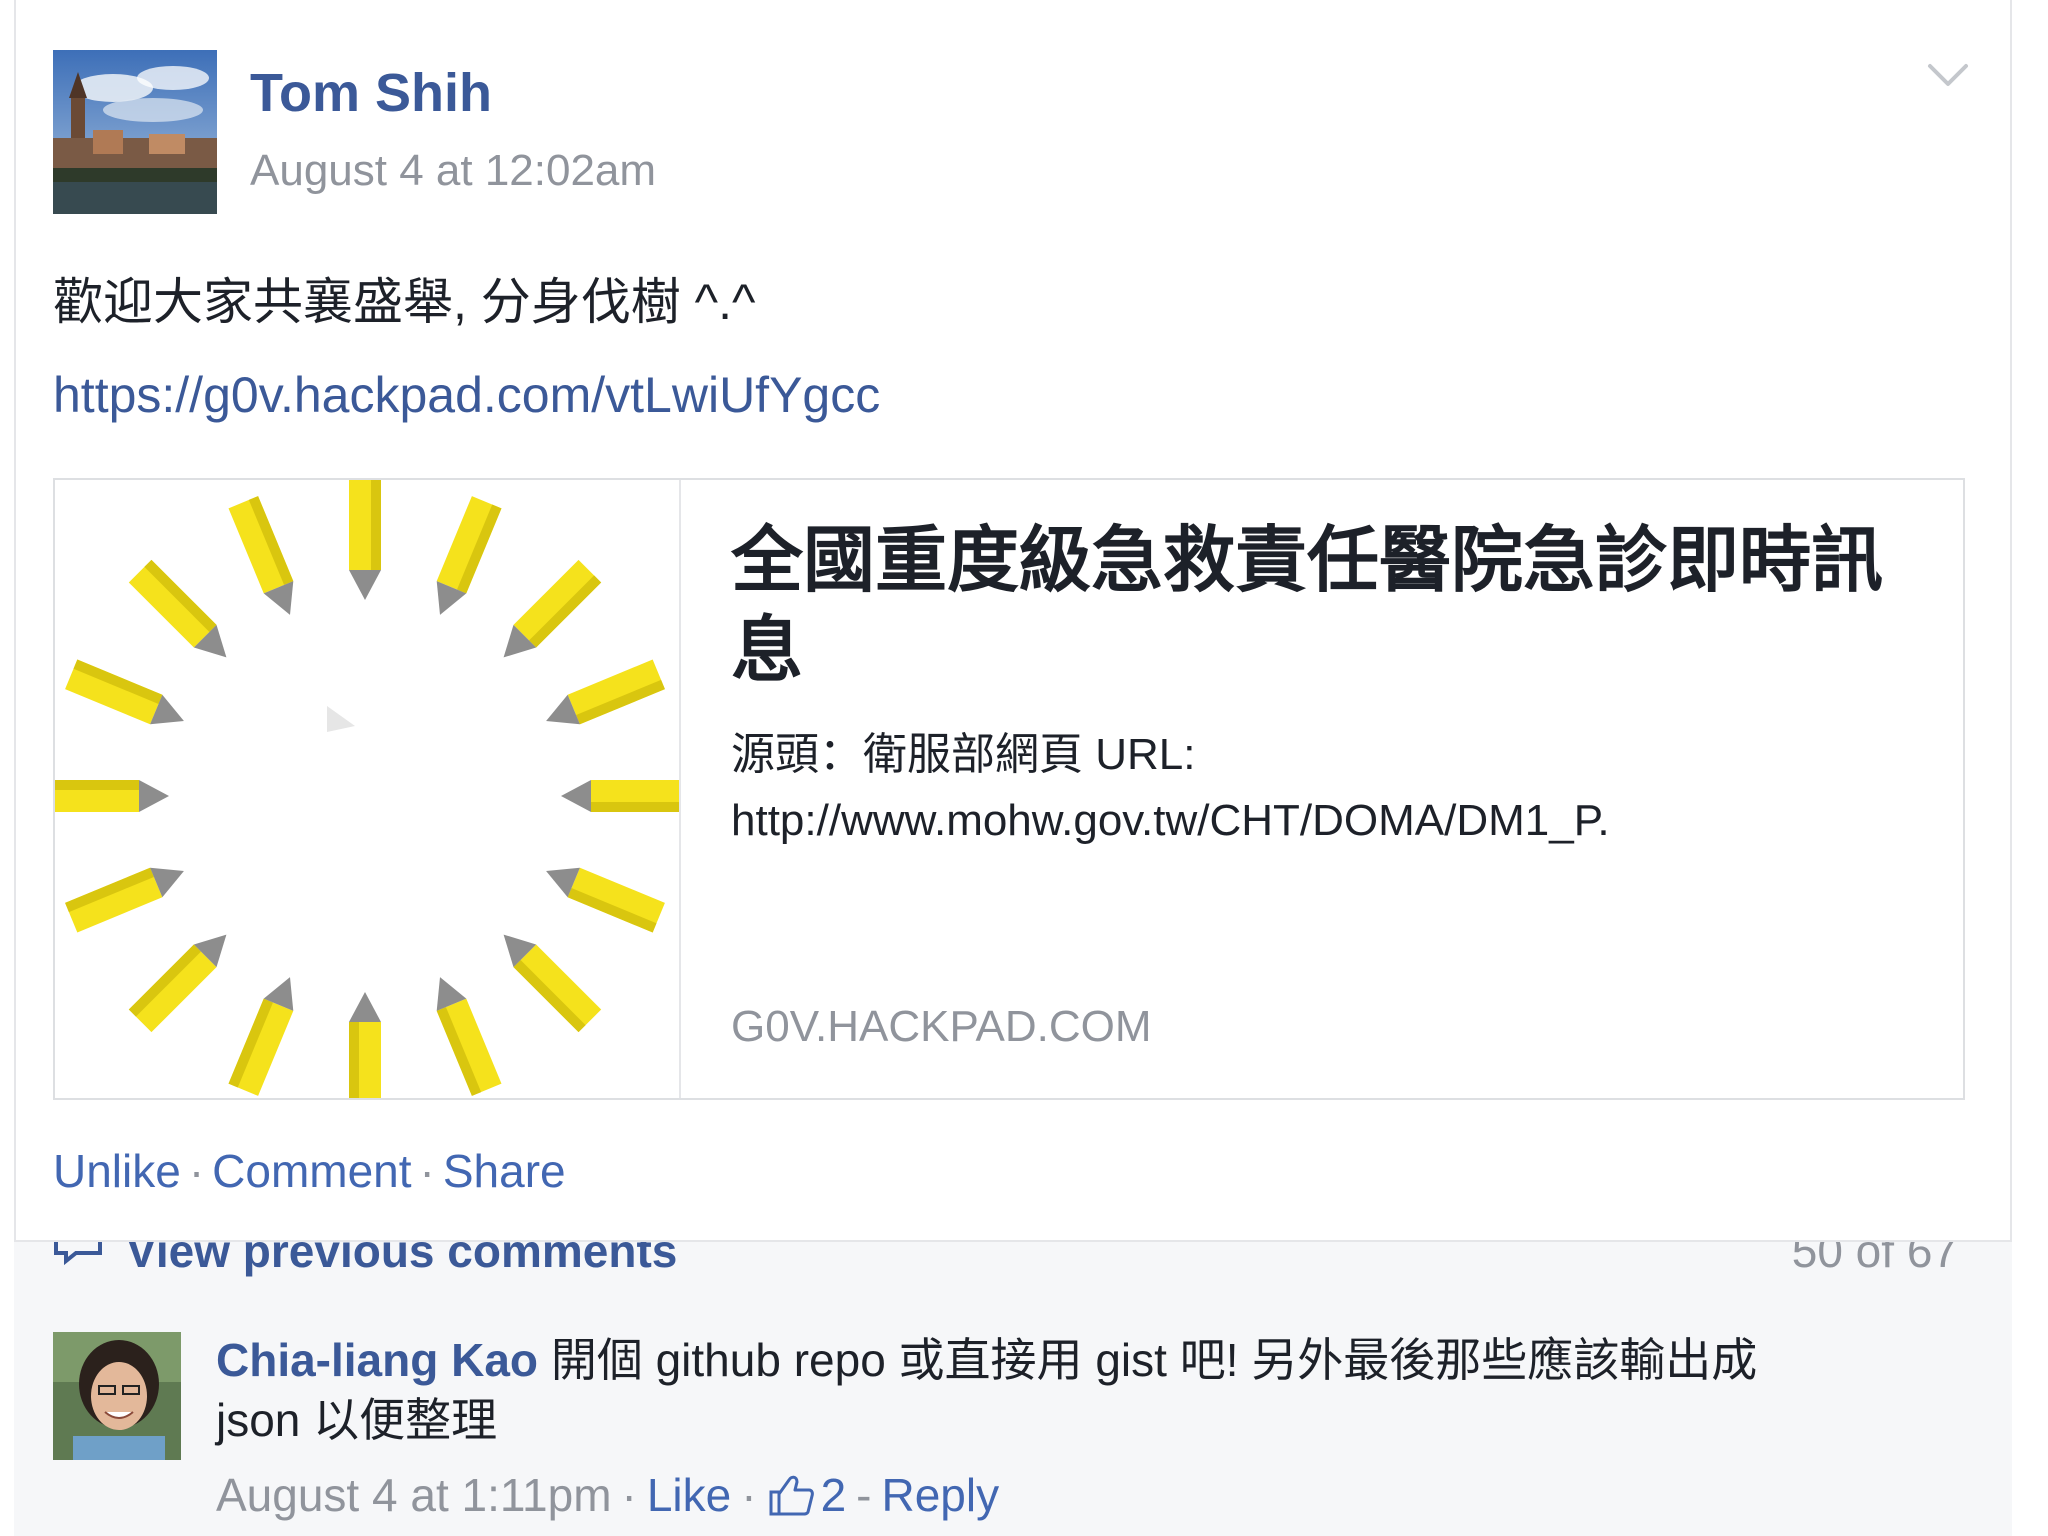  I want to click on pencil-spinner-logo, so click(368, 789).